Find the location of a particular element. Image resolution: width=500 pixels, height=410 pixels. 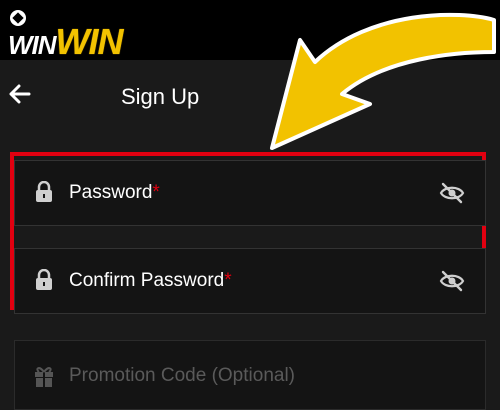

gift-icon is located at coordinates (44, 377).